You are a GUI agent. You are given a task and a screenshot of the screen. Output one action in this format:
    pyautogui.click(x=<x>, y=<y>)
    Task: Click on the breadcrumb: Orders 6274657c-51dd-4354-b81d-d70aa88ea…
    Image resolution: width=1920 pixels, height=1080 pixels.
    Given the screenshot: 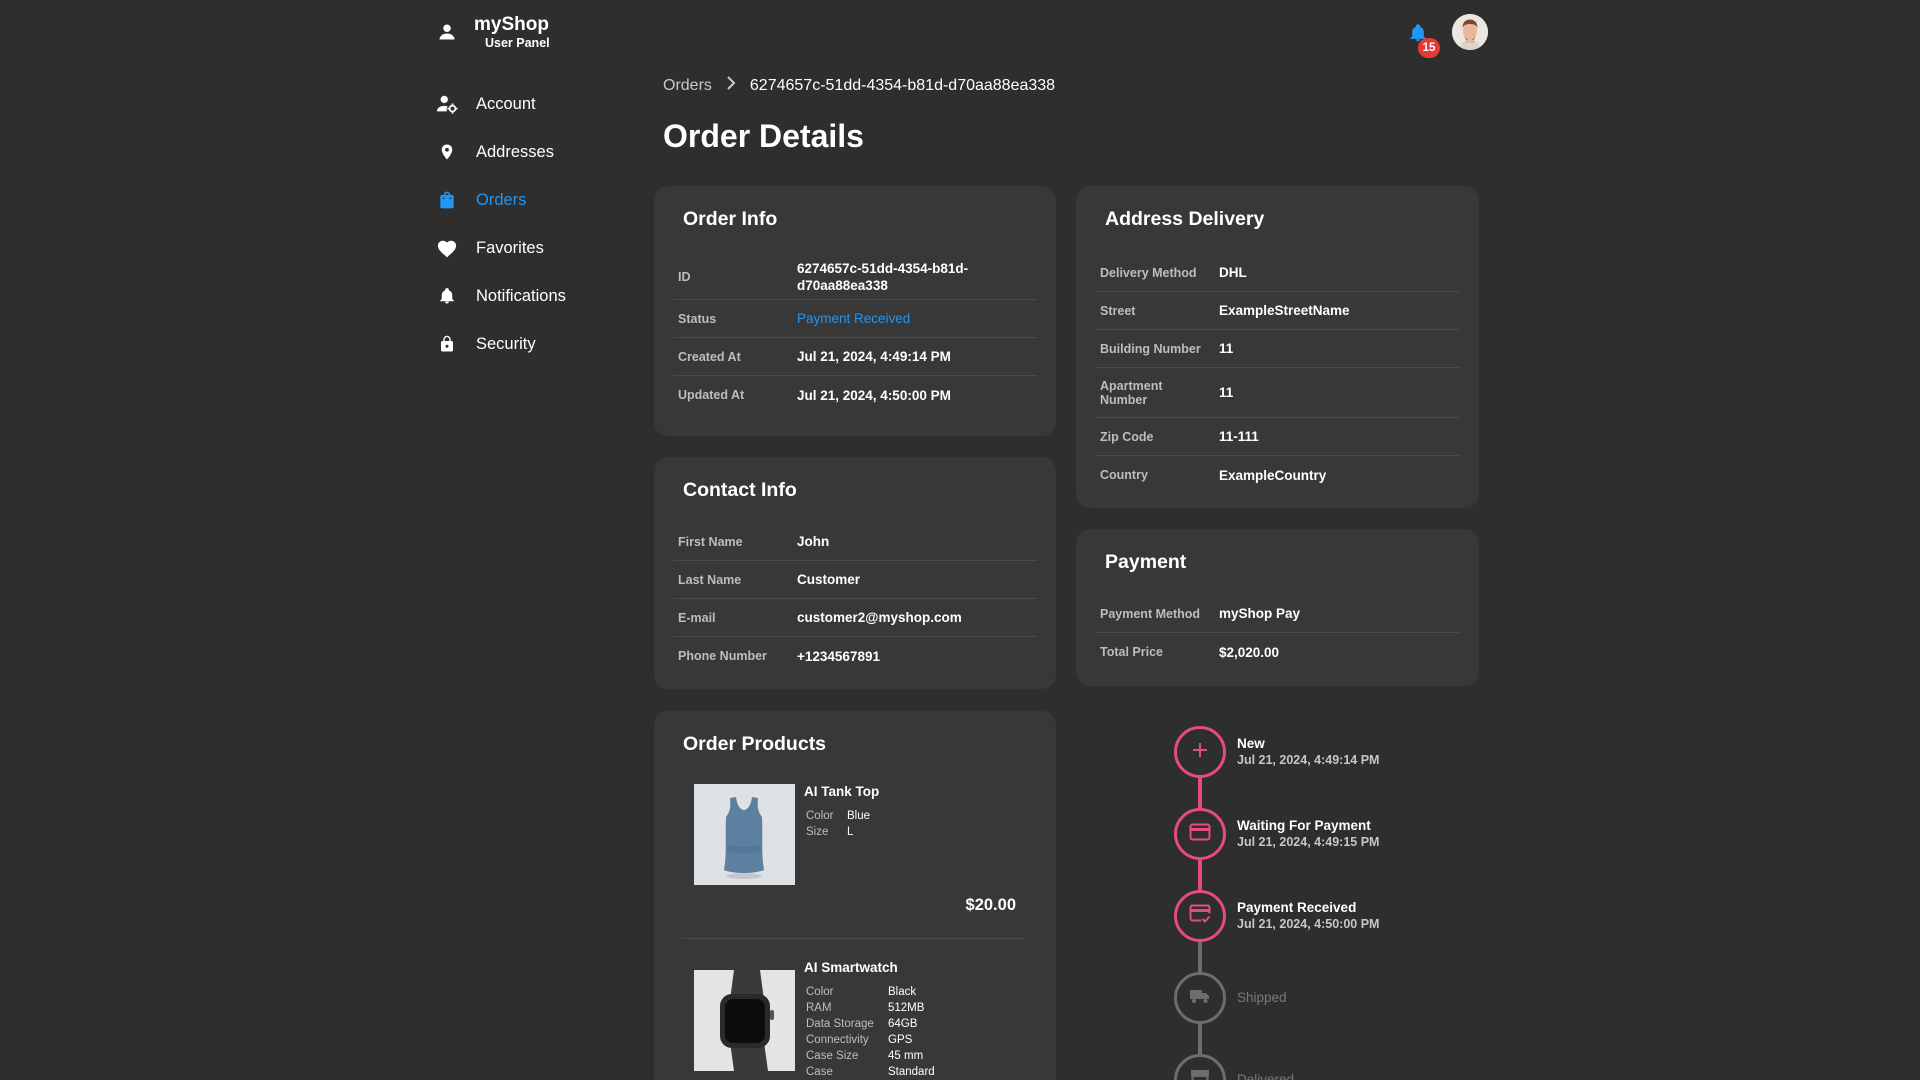 What is the action you would take?
    pyautogui.click(x=859, y=85)
    